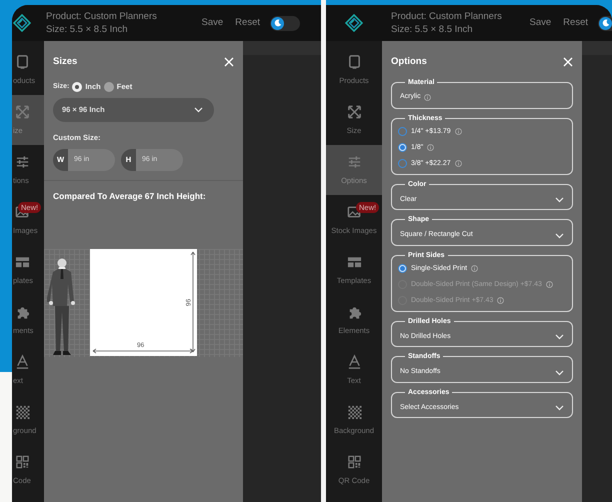  I want to click on comparison-heading: Compared To Average 67 Inch Height:, so click(130, 196).